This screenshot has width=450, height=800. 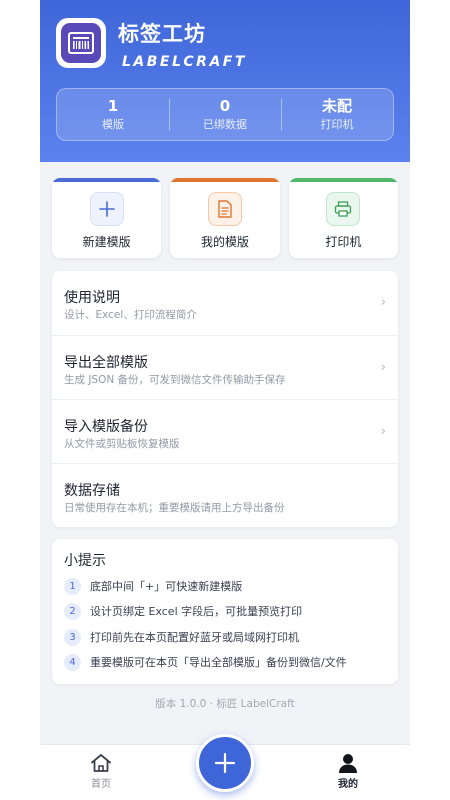 I want to click on app-subtitle: LABELCRAFT, so click(x=184, y=62).